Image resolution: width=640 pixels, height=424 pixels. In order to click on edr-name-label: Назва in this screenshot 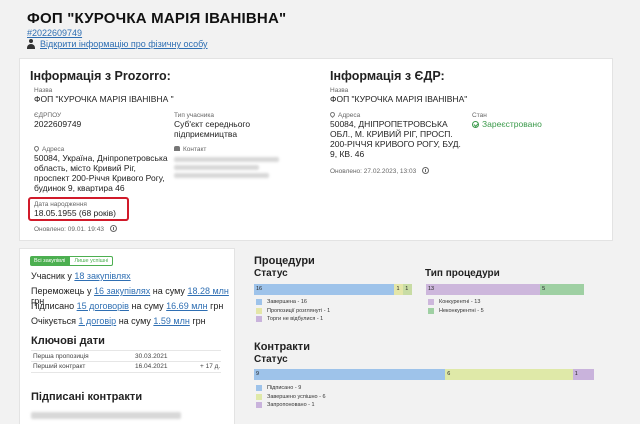, I will do `click(339, 90)`.